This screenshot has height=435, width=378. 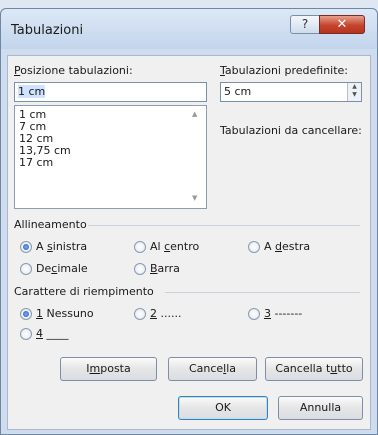 What do you see at coordinates (62, 268) in the screenshot?
I see `align-decimal-label: Decimale` at bounding box center [62, 268].